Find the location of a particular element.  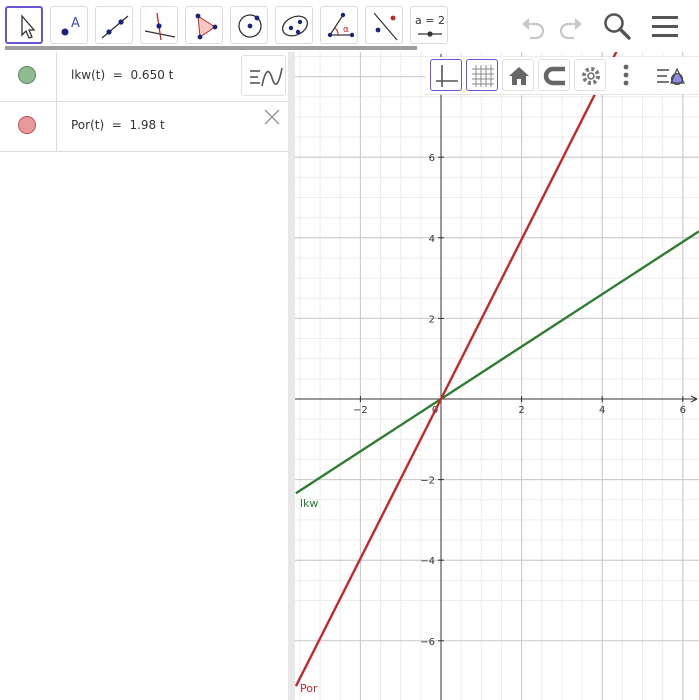

visibility-toggle-por is located at coordinates (27, 125).